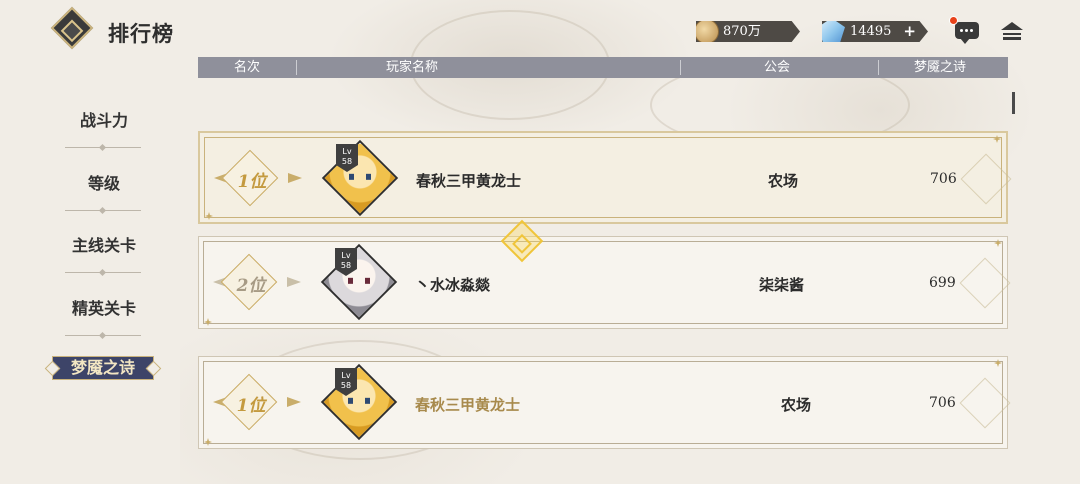  I want to click on my-rank-row: 1位 Lv 58 春秋三甲黄龙士 农场 706, so click(604, 402).